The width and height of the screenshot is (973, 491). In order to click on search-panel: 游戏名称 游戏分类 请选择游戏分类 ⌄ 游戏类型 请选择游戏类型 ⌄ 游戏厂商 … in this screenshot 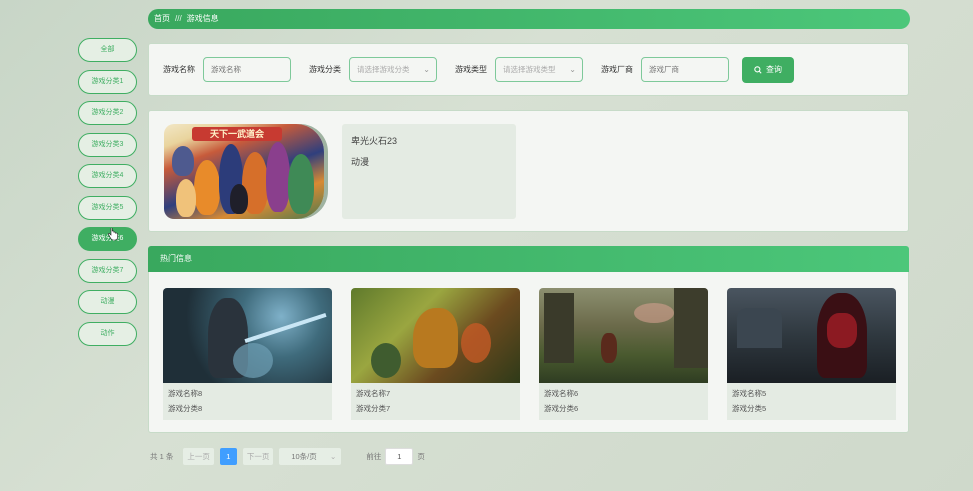, I will do `click(528, 69)`.